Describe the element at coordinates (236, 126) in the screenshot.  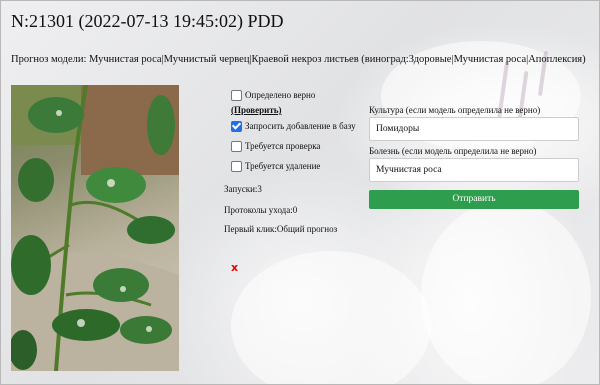
I see `request-add-checkbox` at that location.